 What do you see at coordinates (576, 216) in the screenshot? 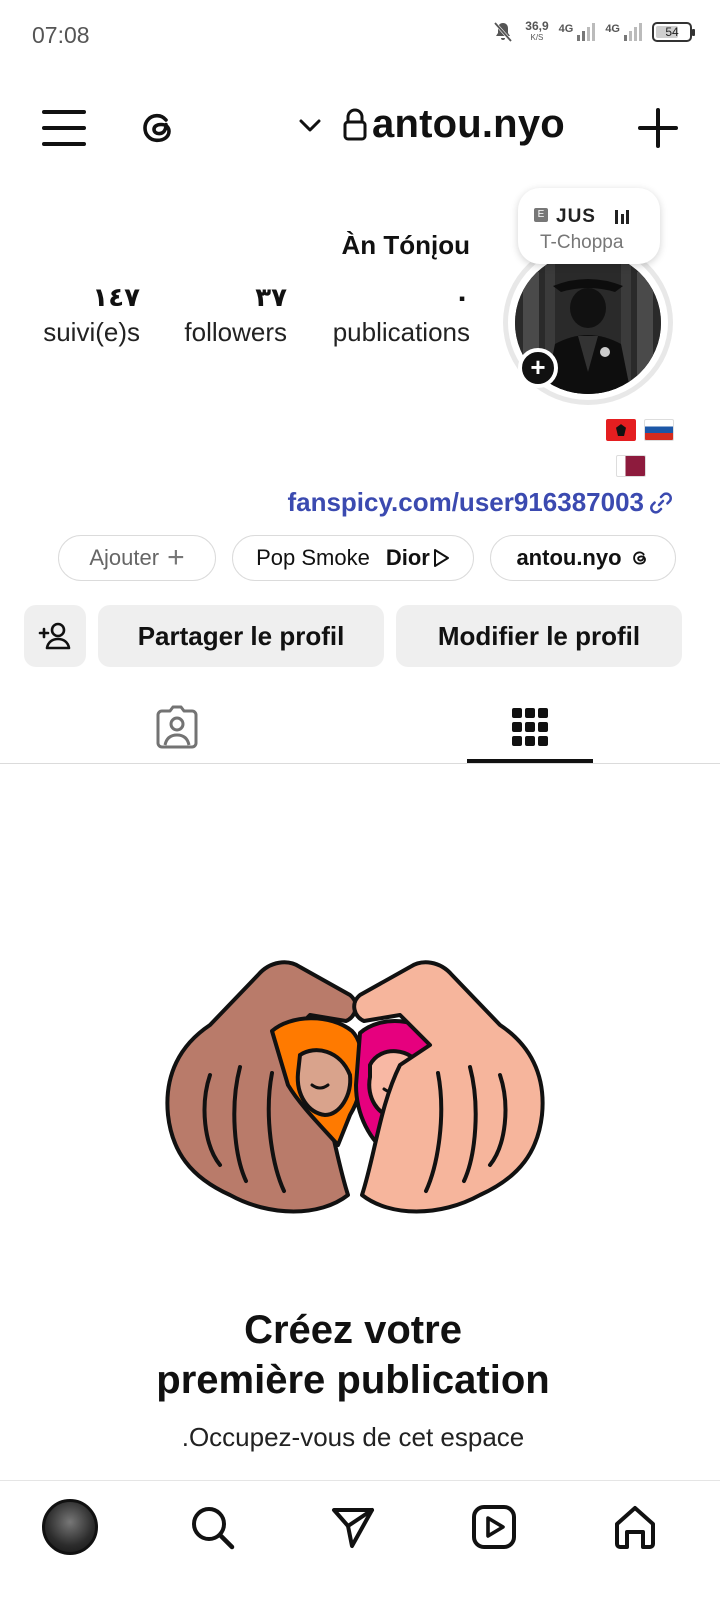
I see `note-title: JUS` at bounding box center [576, 216].